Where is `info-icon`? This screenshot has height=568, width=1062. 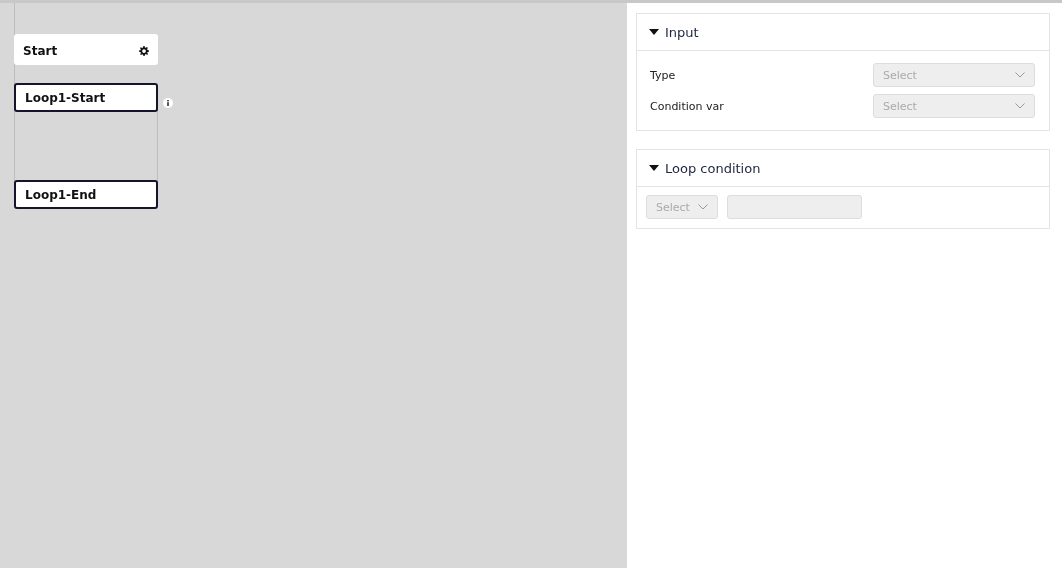 info-icon is located at coordinates (168, 103).